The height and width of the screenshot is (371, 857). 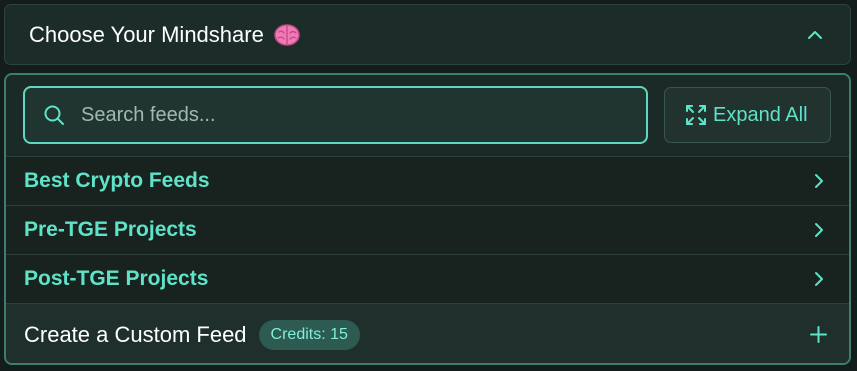 What do you see at coordinates (760, 114) in the screenshot?
I see `expand-all-label: Expand All` at bounding box center [760, 114].